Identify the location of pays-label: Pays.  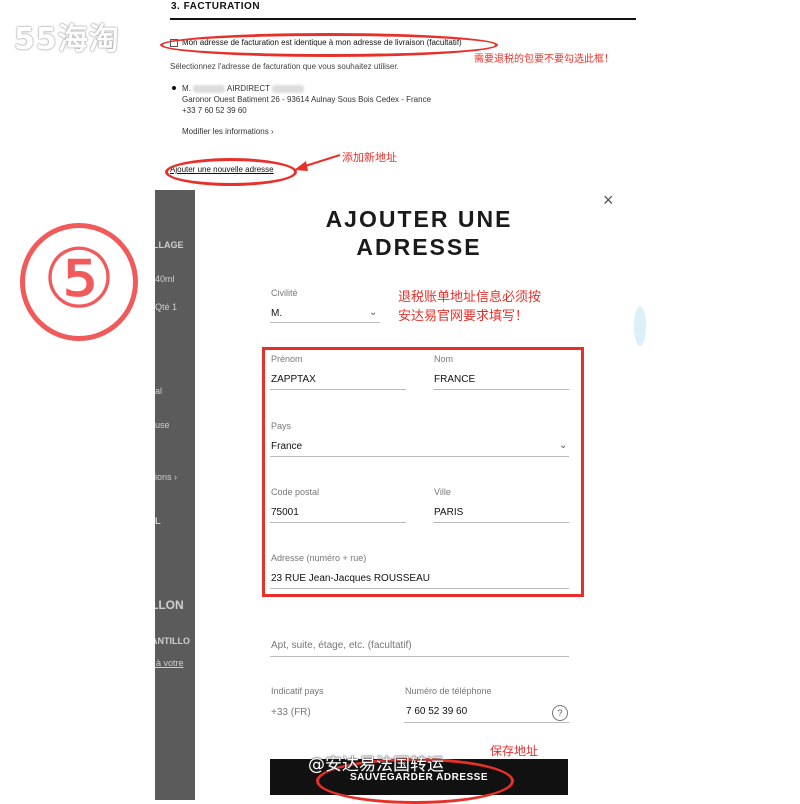
(281, 426).